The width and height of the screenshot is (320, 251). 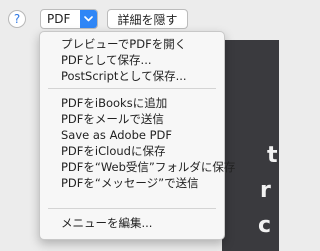 What do you see at coordinates (132, 44) in the screenshot?
I see `menu-item-open-in-preview: プレビューでPDFを開く` at bounding box center [132, 44].